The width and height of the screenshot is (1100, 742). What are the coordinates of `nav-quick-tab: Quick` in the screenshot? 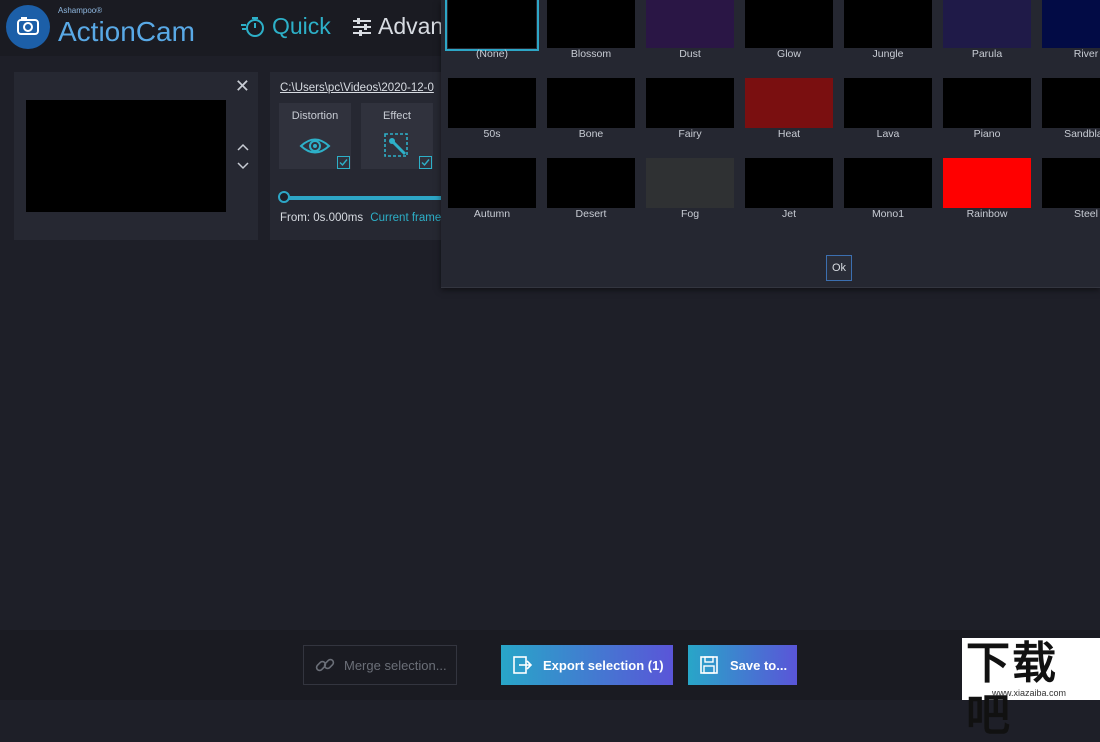 It's located at (285, 26).